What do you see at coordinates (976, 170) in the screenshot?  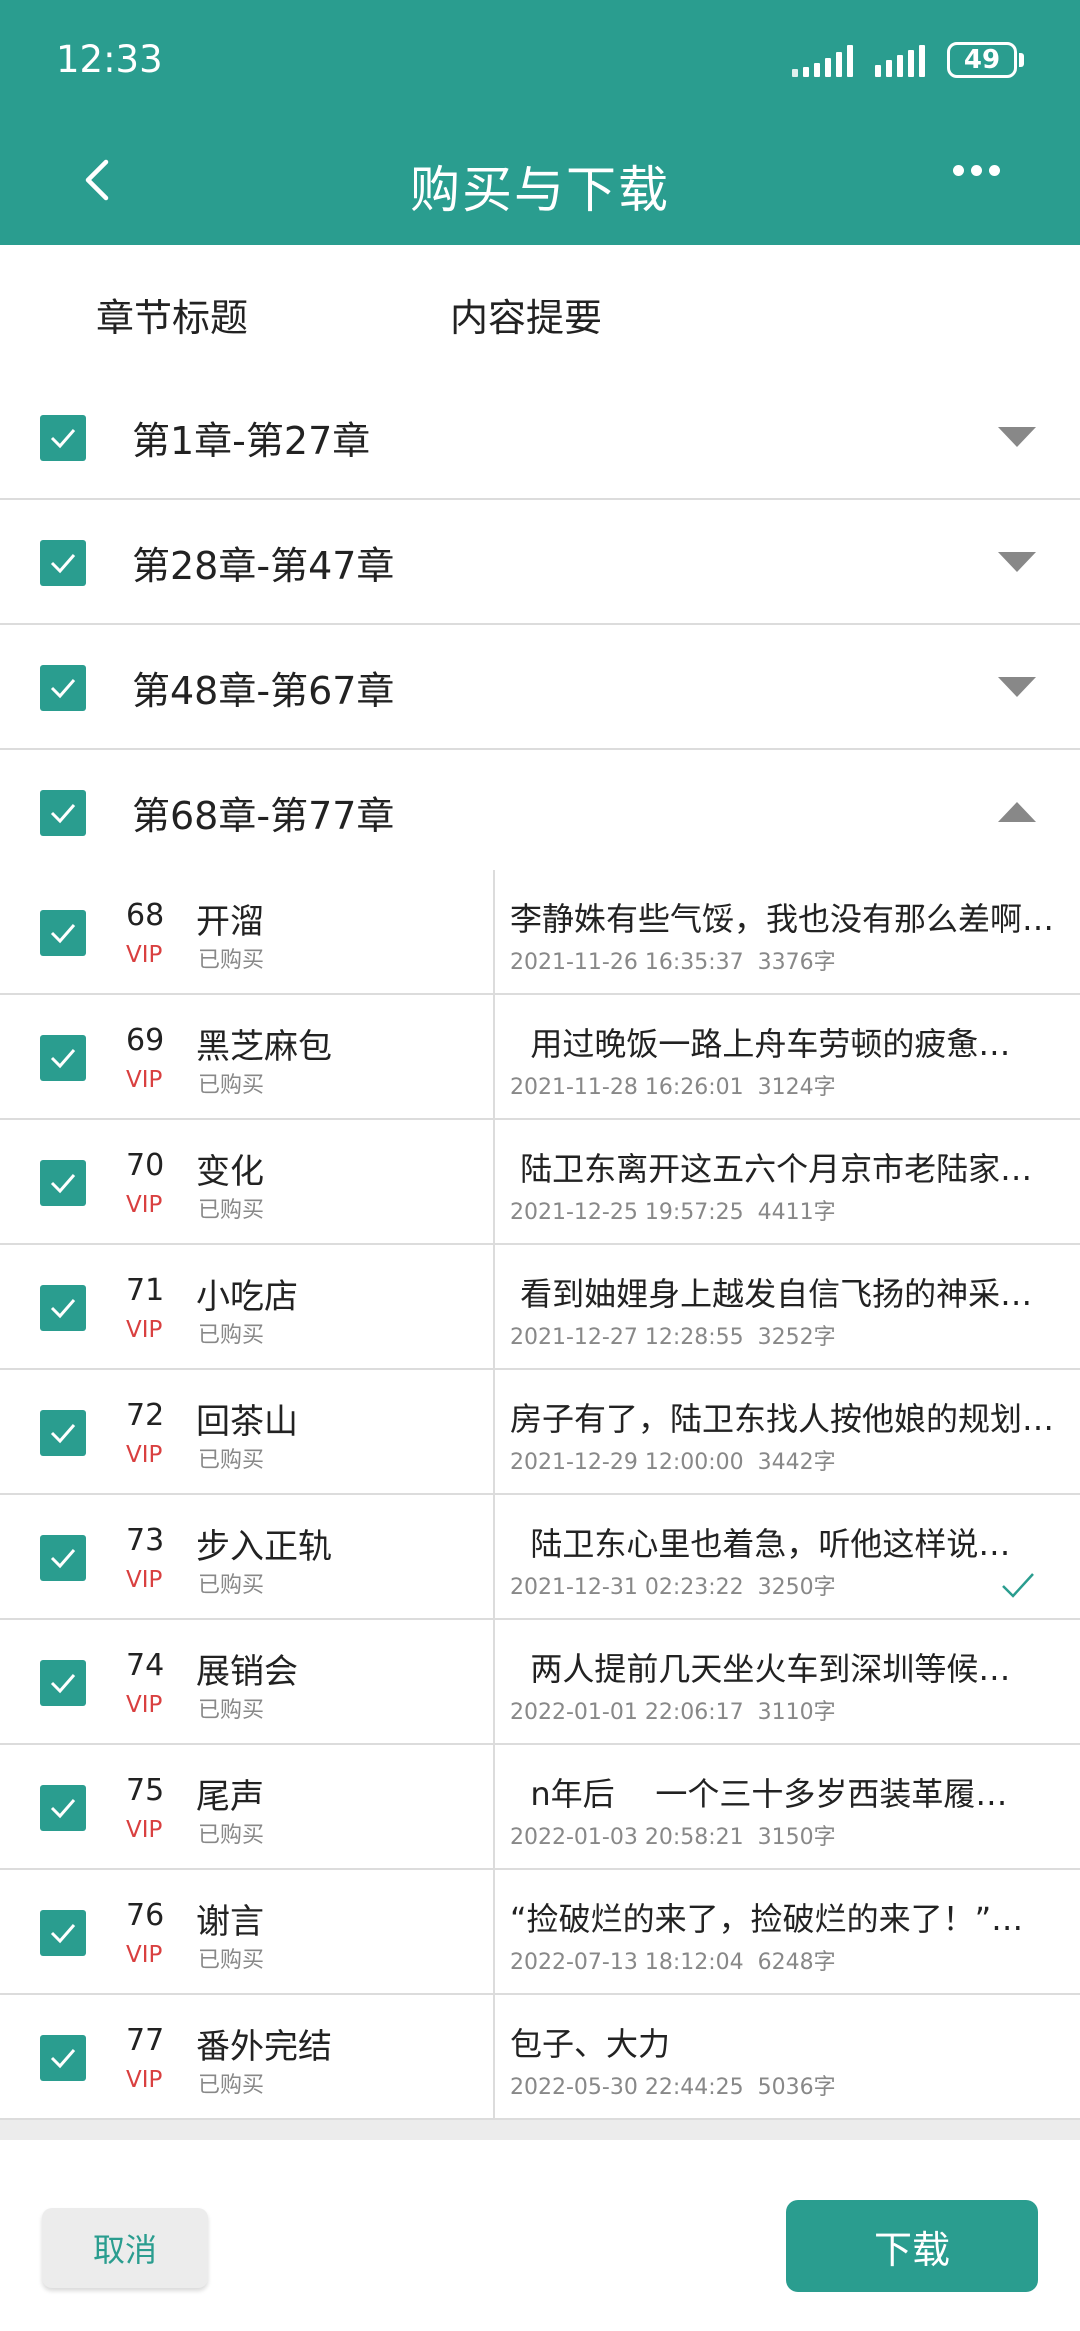 I see `more-button` at bounding box center [976, 170].